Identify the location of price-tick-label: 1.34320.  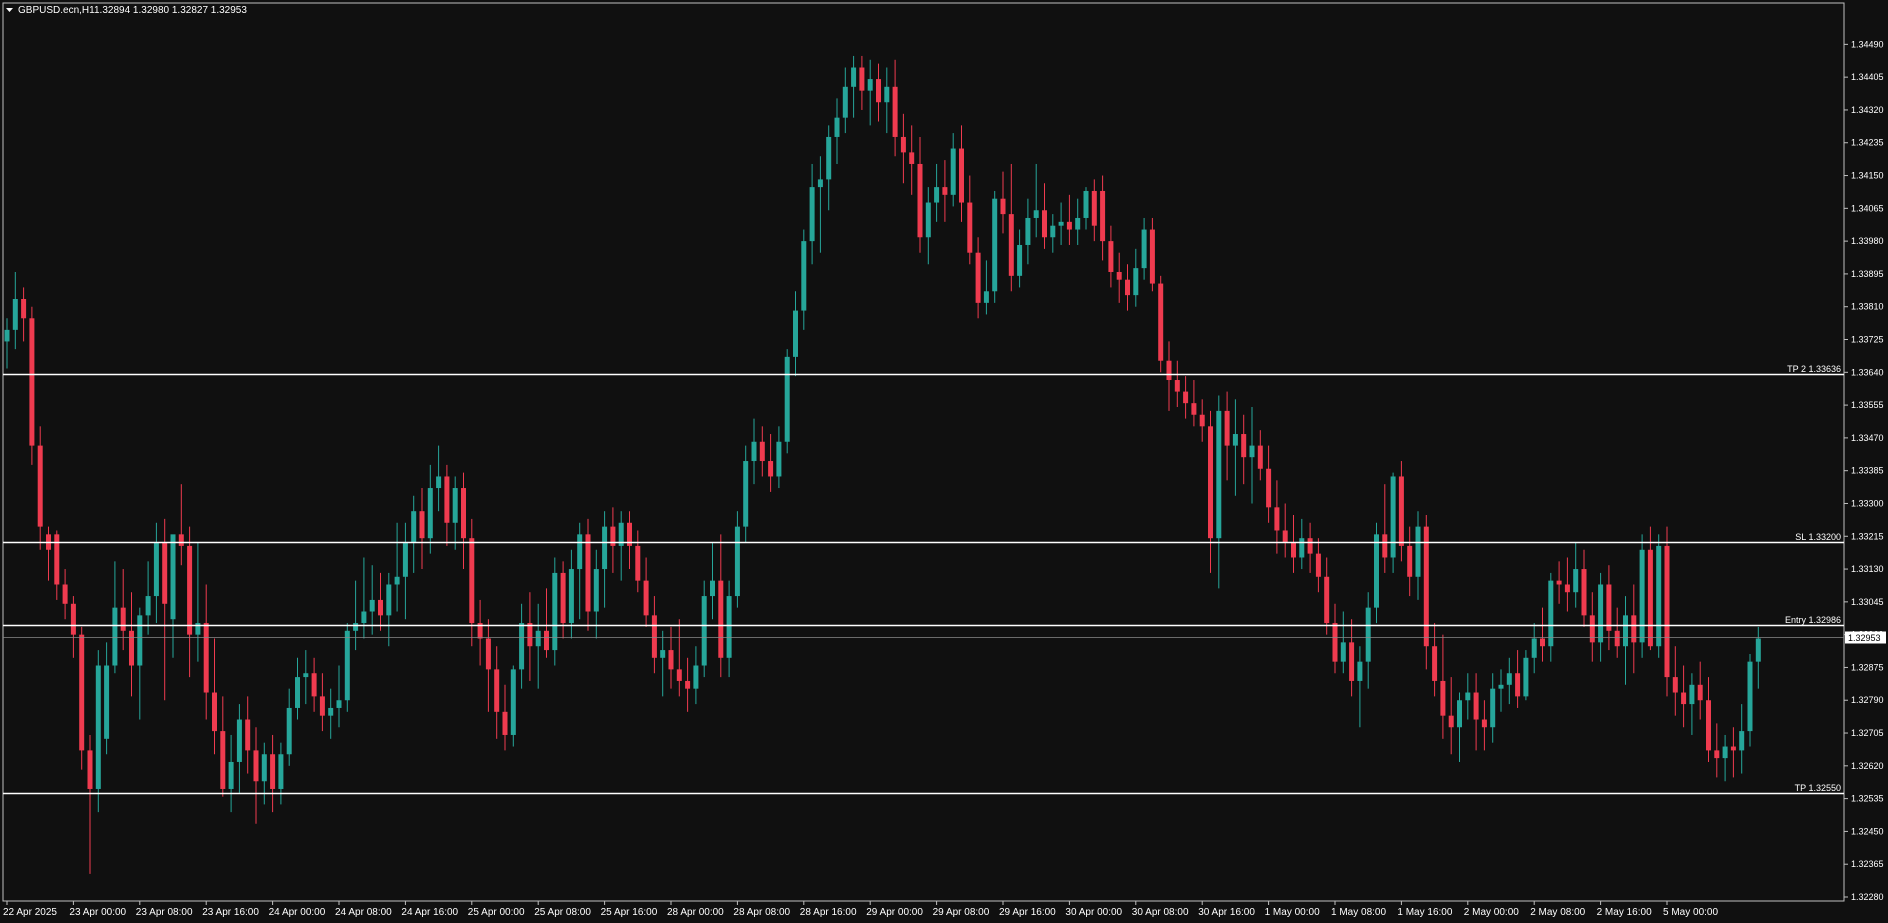
(1867, 110).